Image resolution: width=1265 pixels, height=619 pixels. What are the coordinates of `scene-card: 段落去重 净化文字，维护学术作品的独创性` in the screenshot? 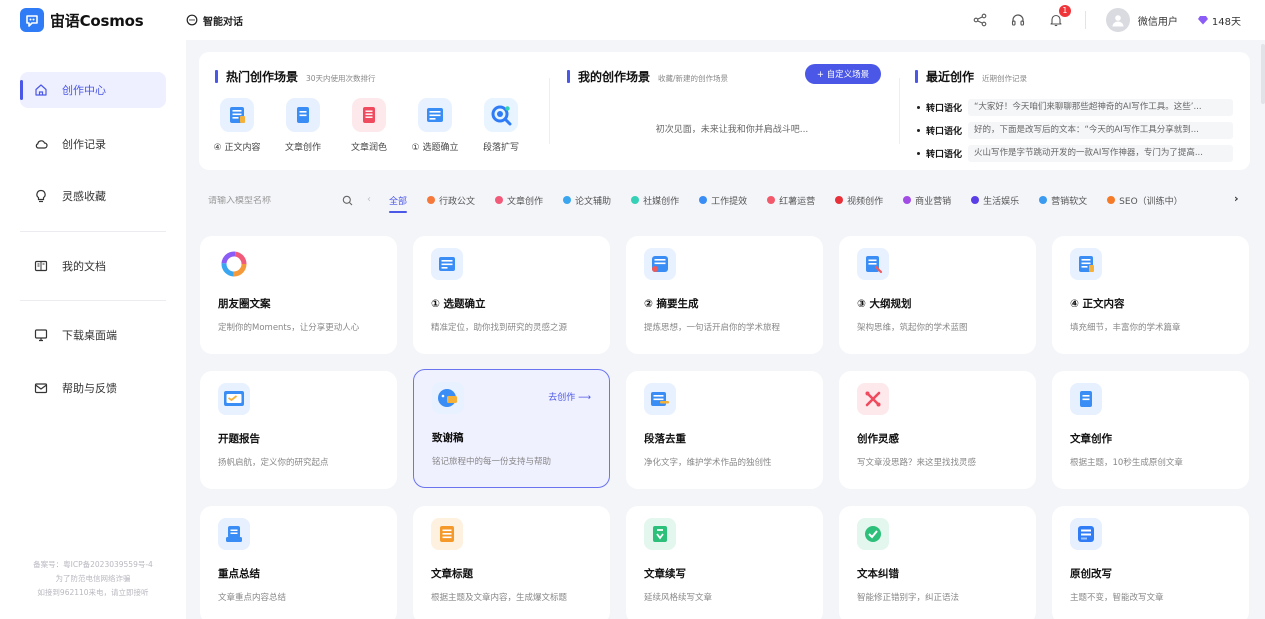 It's located at (724, 430).